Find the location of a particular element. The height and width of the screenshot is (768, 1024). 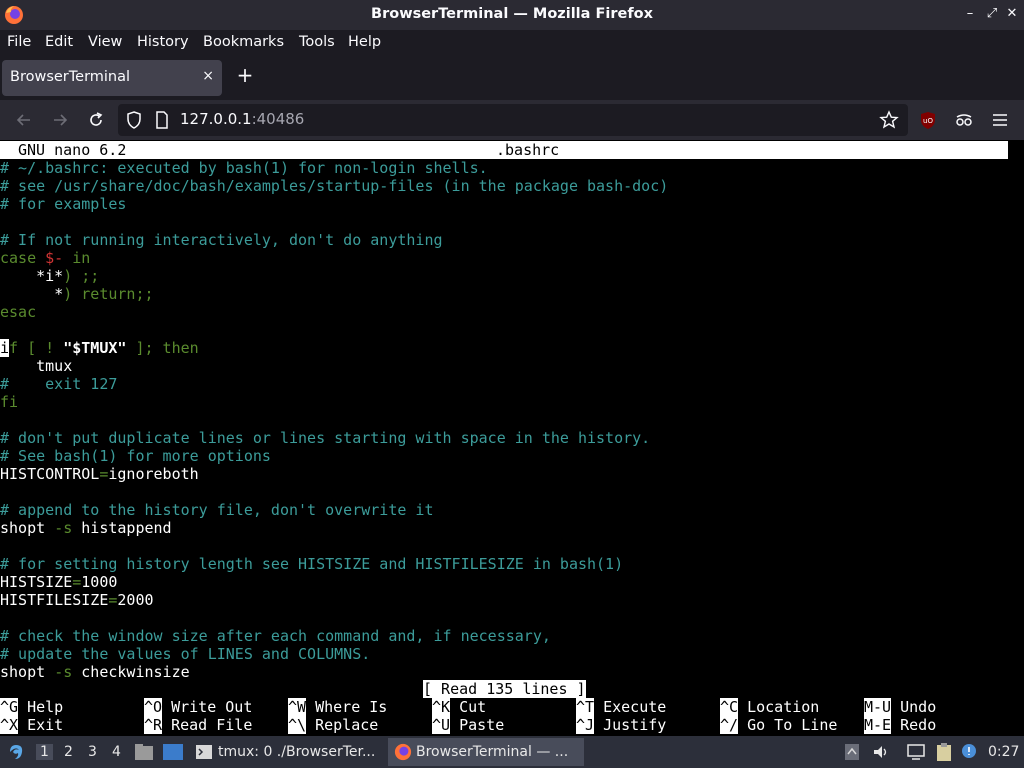

back-icon is located at coordinates (24, 120).